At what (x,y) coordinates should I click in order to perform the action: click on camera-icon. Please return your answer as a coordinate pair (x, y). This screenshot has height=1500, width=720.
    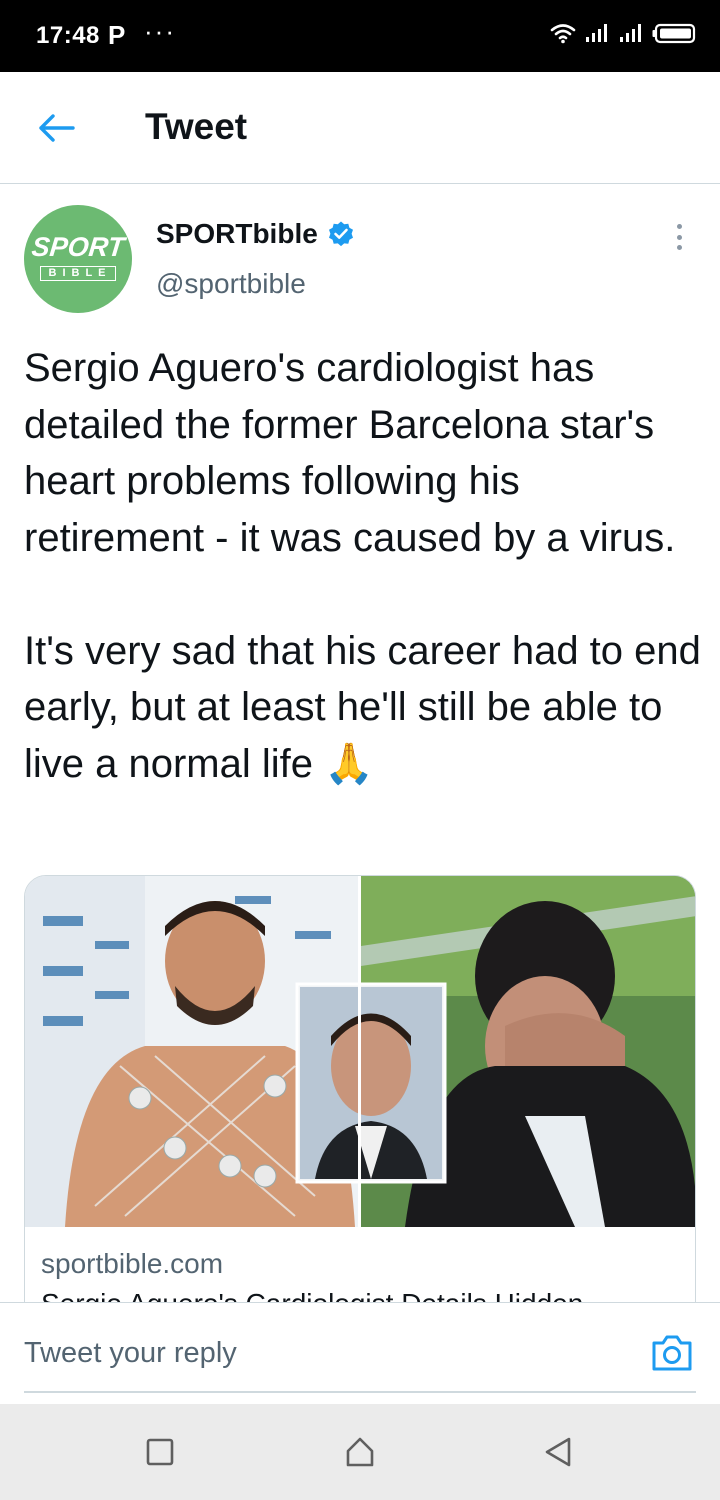
    Looking at the image, I should click on (672, 1353).